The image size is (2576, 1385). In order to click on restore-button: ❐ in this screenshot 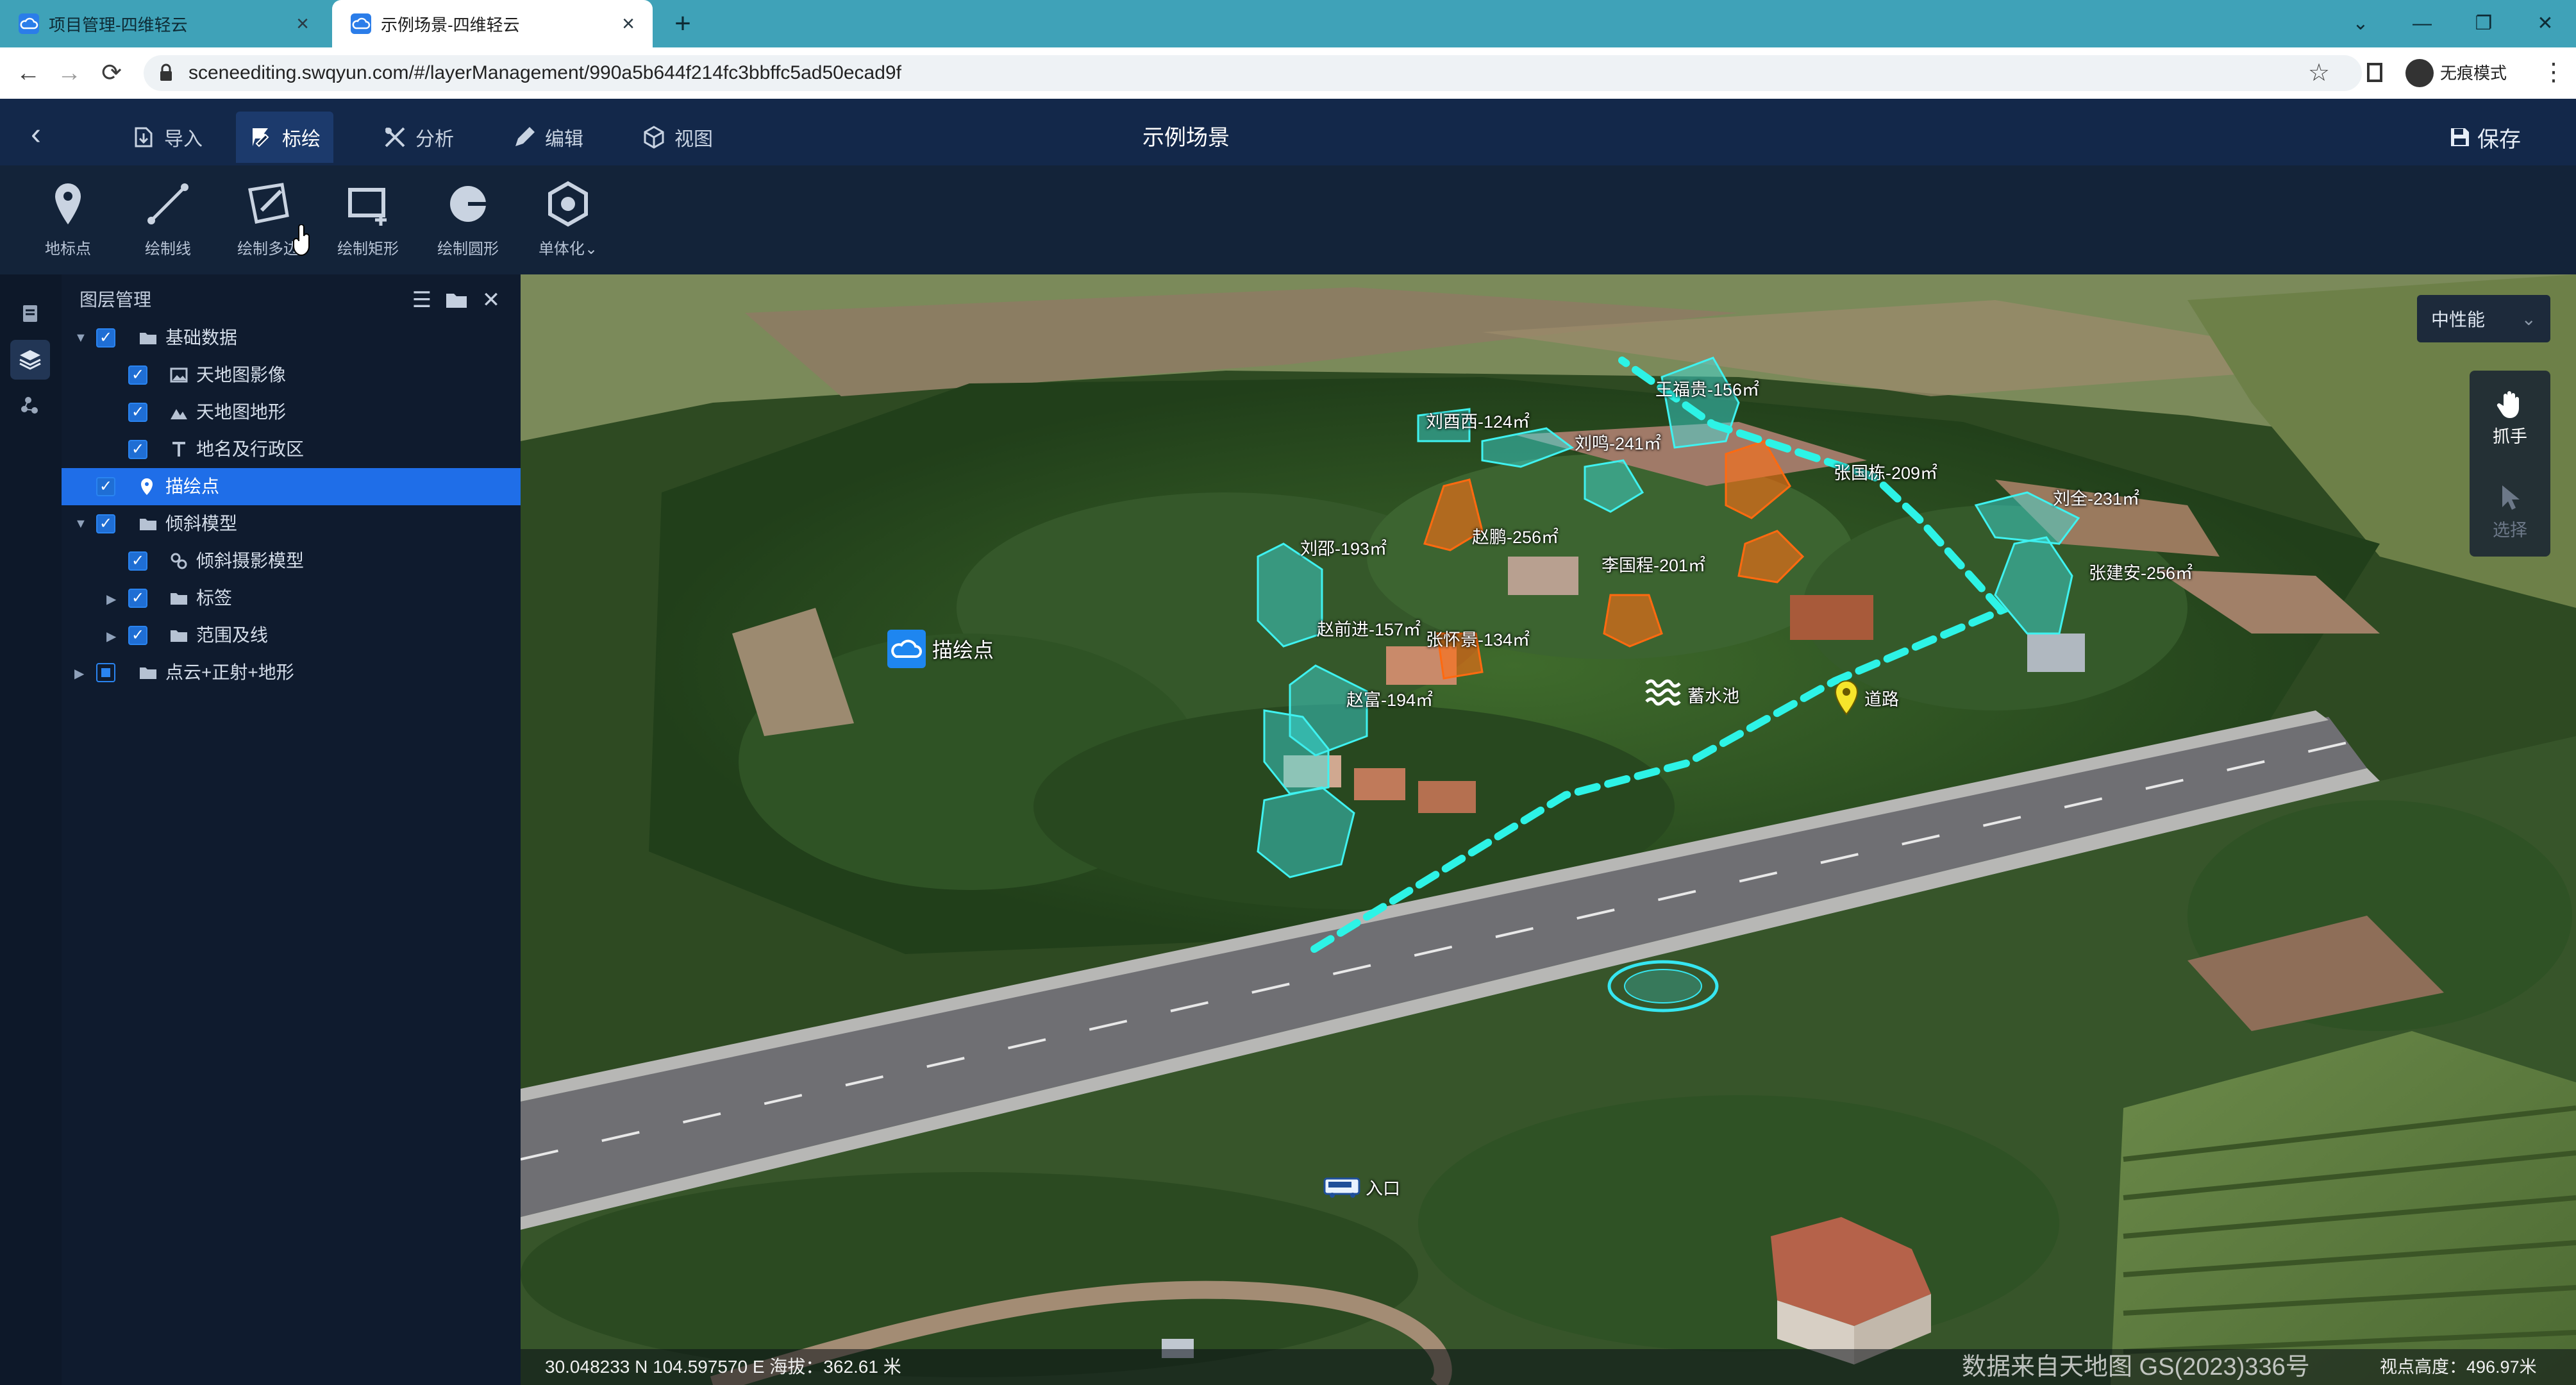, I will do `click(2483, 24)`.